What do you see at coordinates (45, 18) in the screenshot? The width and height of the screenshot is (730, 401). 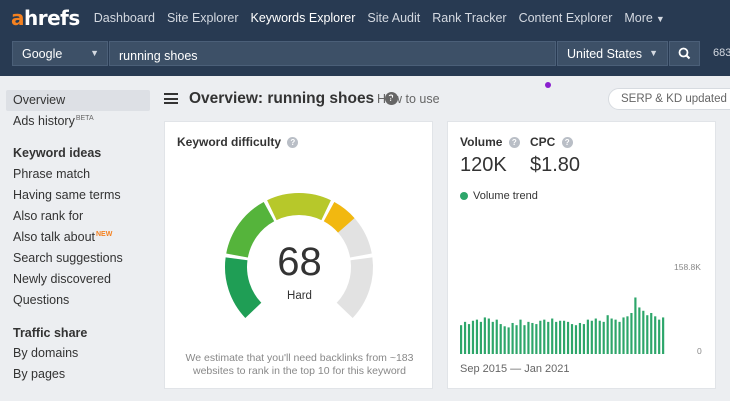 I see `ahrefs-logo: ahrefs` at bounding box center [45, 18].